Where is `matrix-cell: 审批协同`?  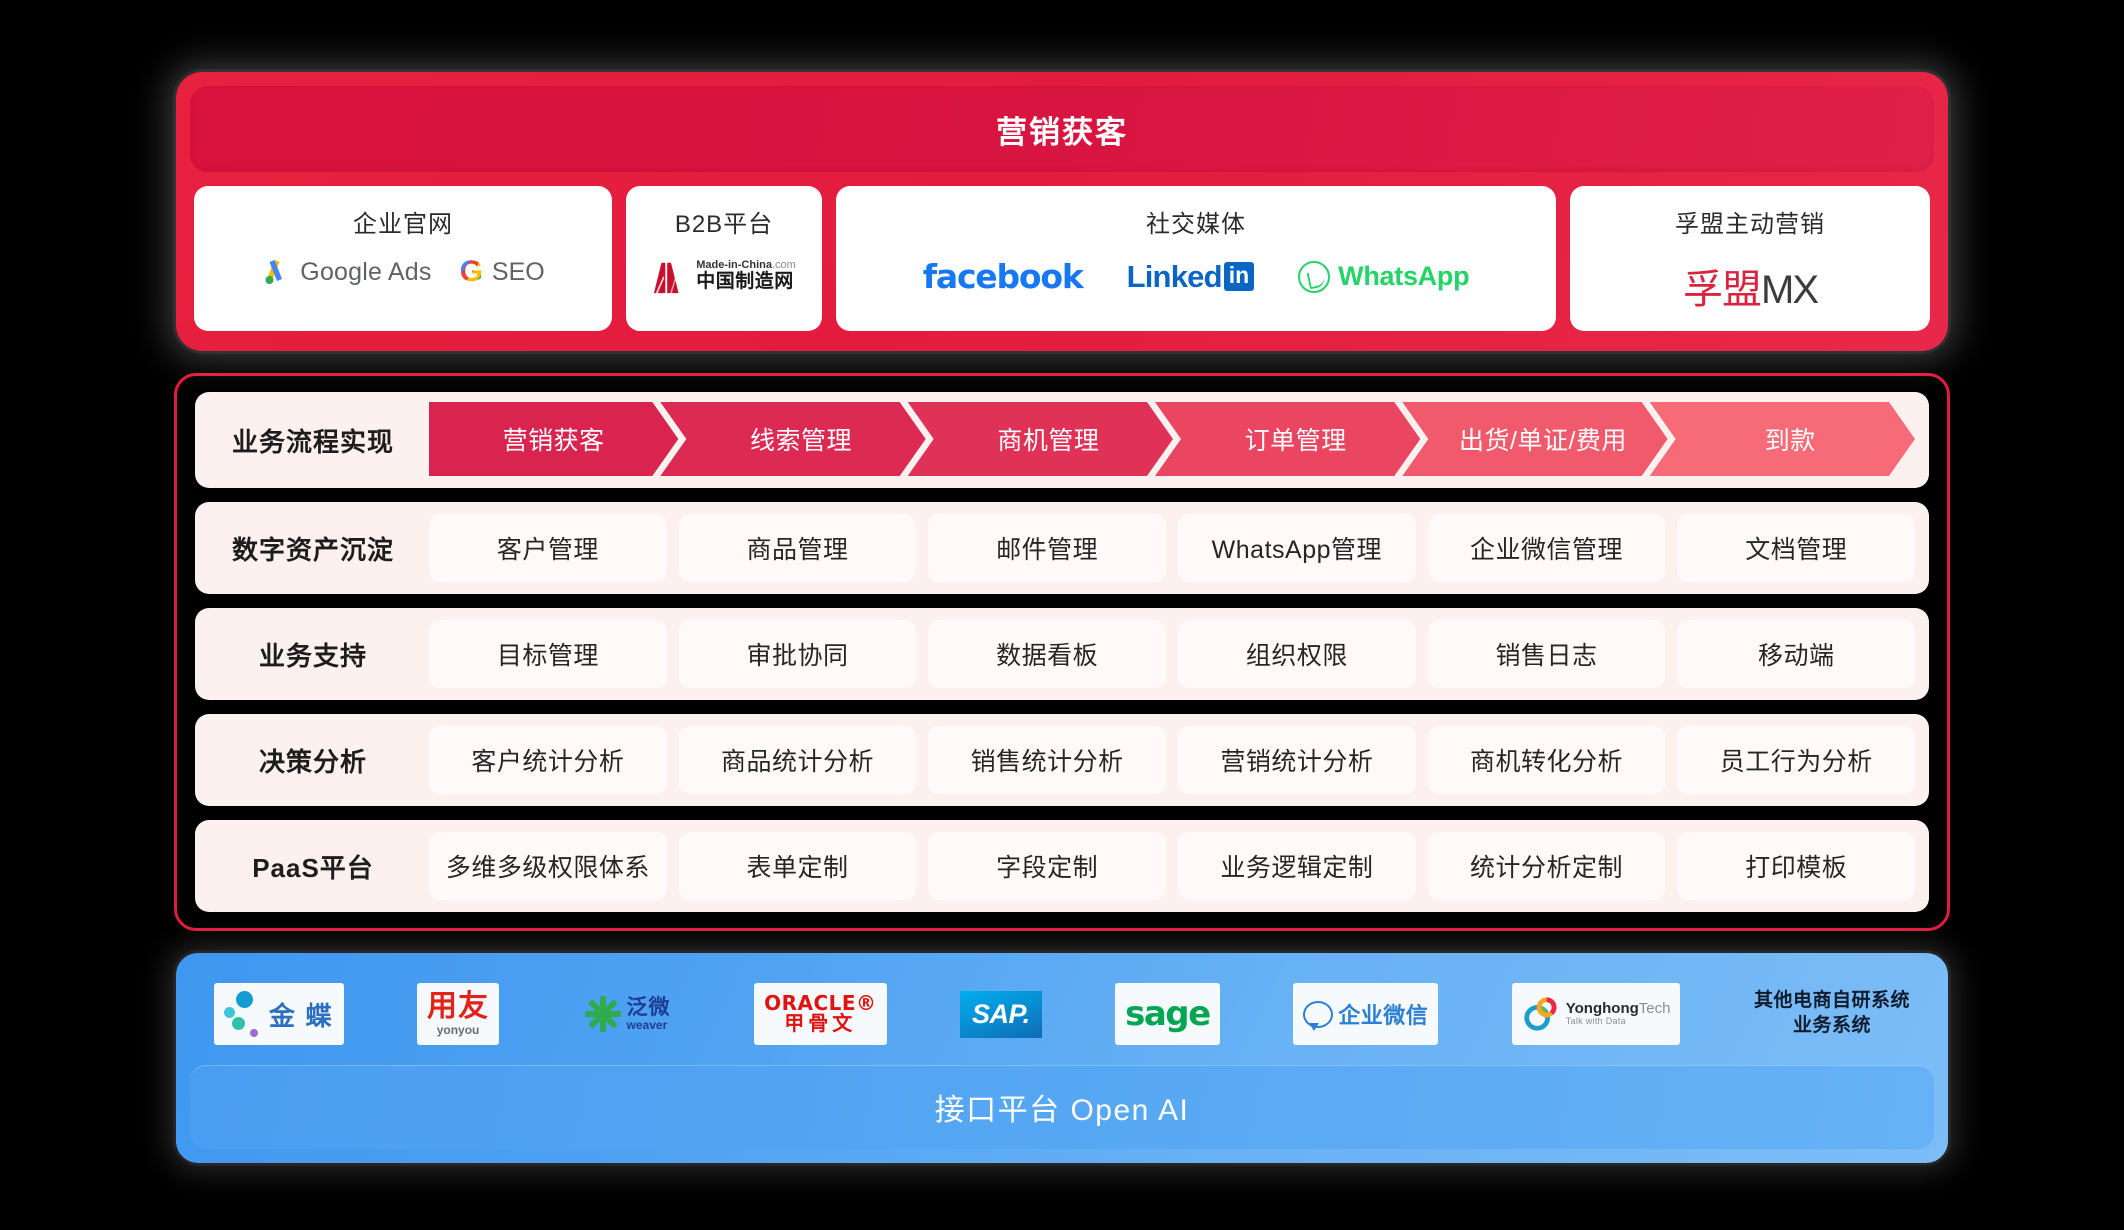
matrix-cell: 审批协同 is located at coordinates (797, 654).